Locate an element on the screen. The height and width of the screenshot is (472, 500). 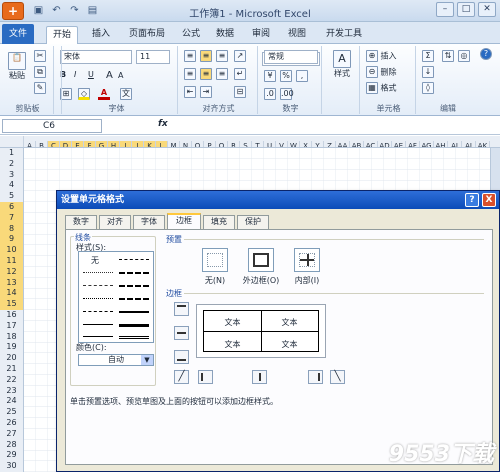
column-header: T is located at coordinates (258, 144).